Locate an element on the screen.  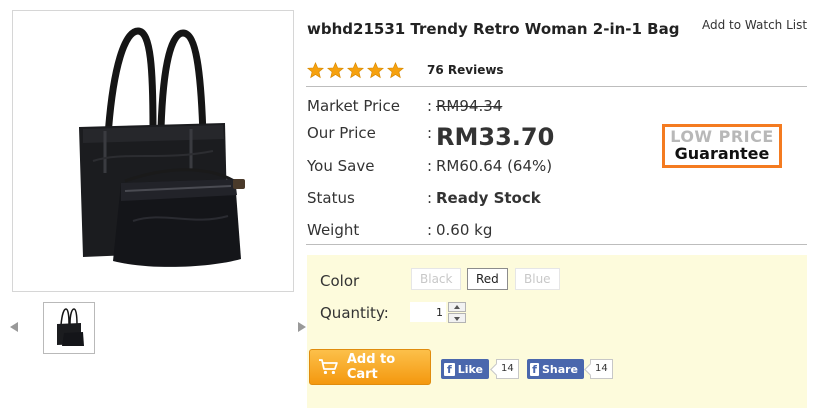
reviews-link: 76 Reviews is located at coordinates (465, 70).